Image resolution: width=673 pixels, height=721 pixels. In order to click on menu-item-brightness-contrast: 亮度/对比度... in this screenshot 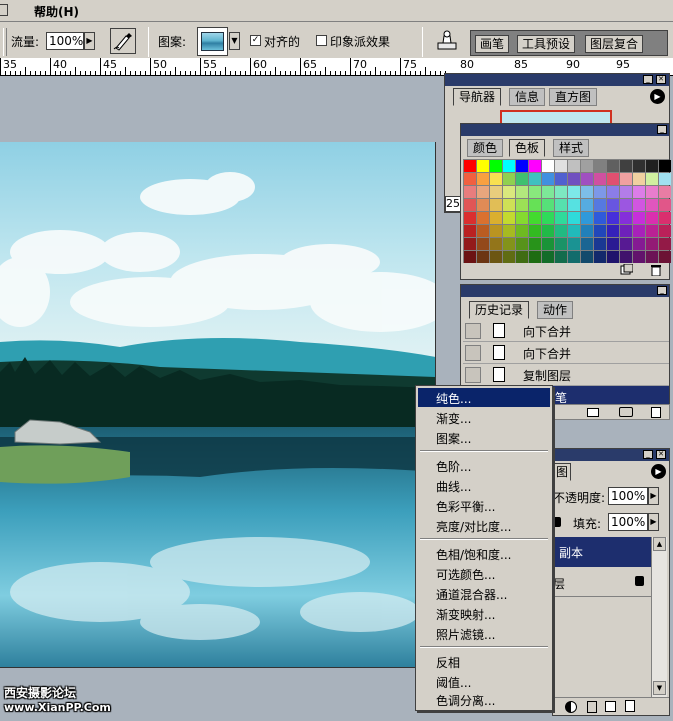, I will do `click(474, 526)`.